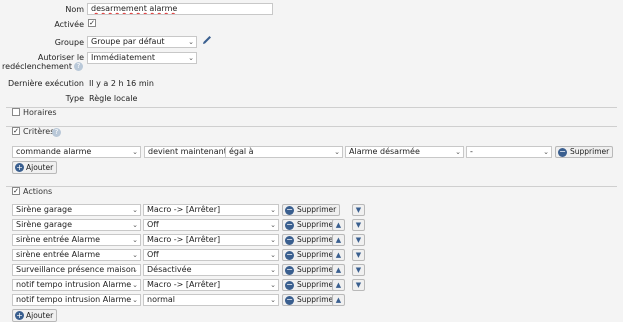 The height and width of the screenshot is (322, 623). What do you see at coordinates (121, 83) in the screenshot?
I see `last-exec-value: Il y a 2 h 16 min` at bounding box center [121, 83].